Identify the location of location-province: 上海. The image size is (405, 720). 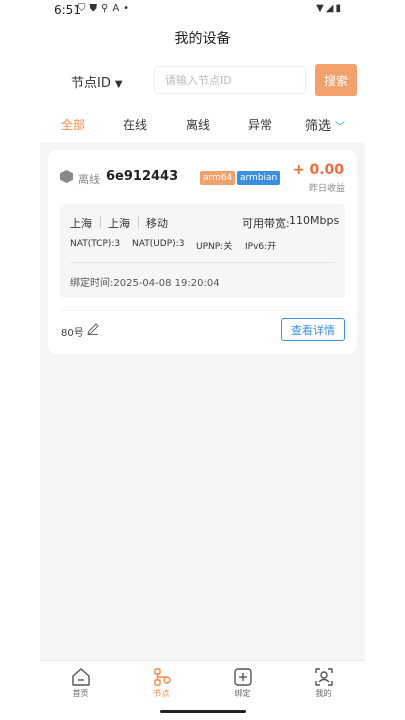
(81, 223).